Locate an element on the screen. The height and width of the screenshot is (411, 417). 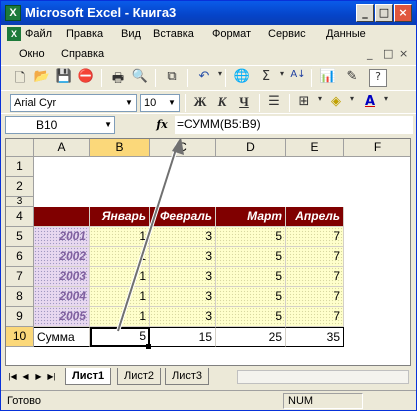
permission-icon: ⛔ is located at coordinates (86, 78).